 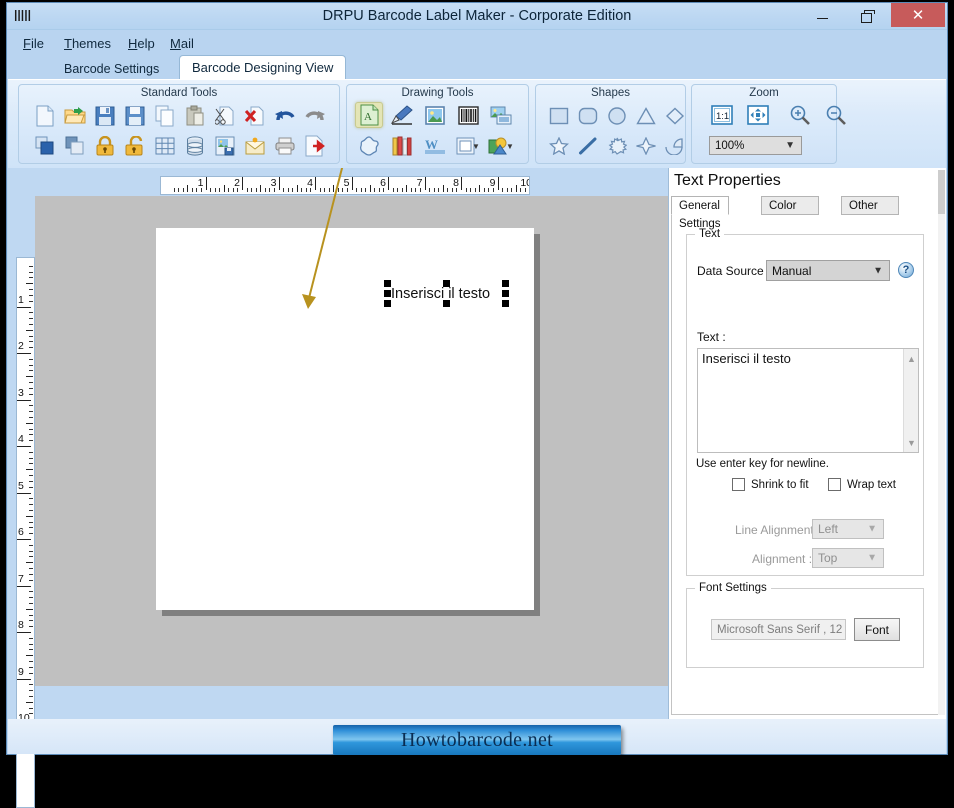 What do you see at coordinates (617, 116) in the screenshot?
I see `ellipse-icon` at bounding box center [617, 116].